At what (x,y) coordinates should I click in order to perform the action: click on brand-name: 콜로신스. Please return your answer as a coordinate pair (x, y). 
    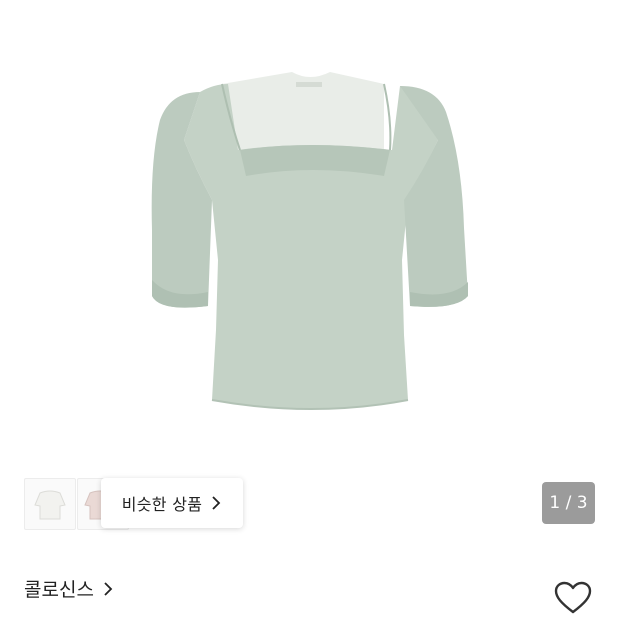
    Looking at the image, I should click on (59, 590).